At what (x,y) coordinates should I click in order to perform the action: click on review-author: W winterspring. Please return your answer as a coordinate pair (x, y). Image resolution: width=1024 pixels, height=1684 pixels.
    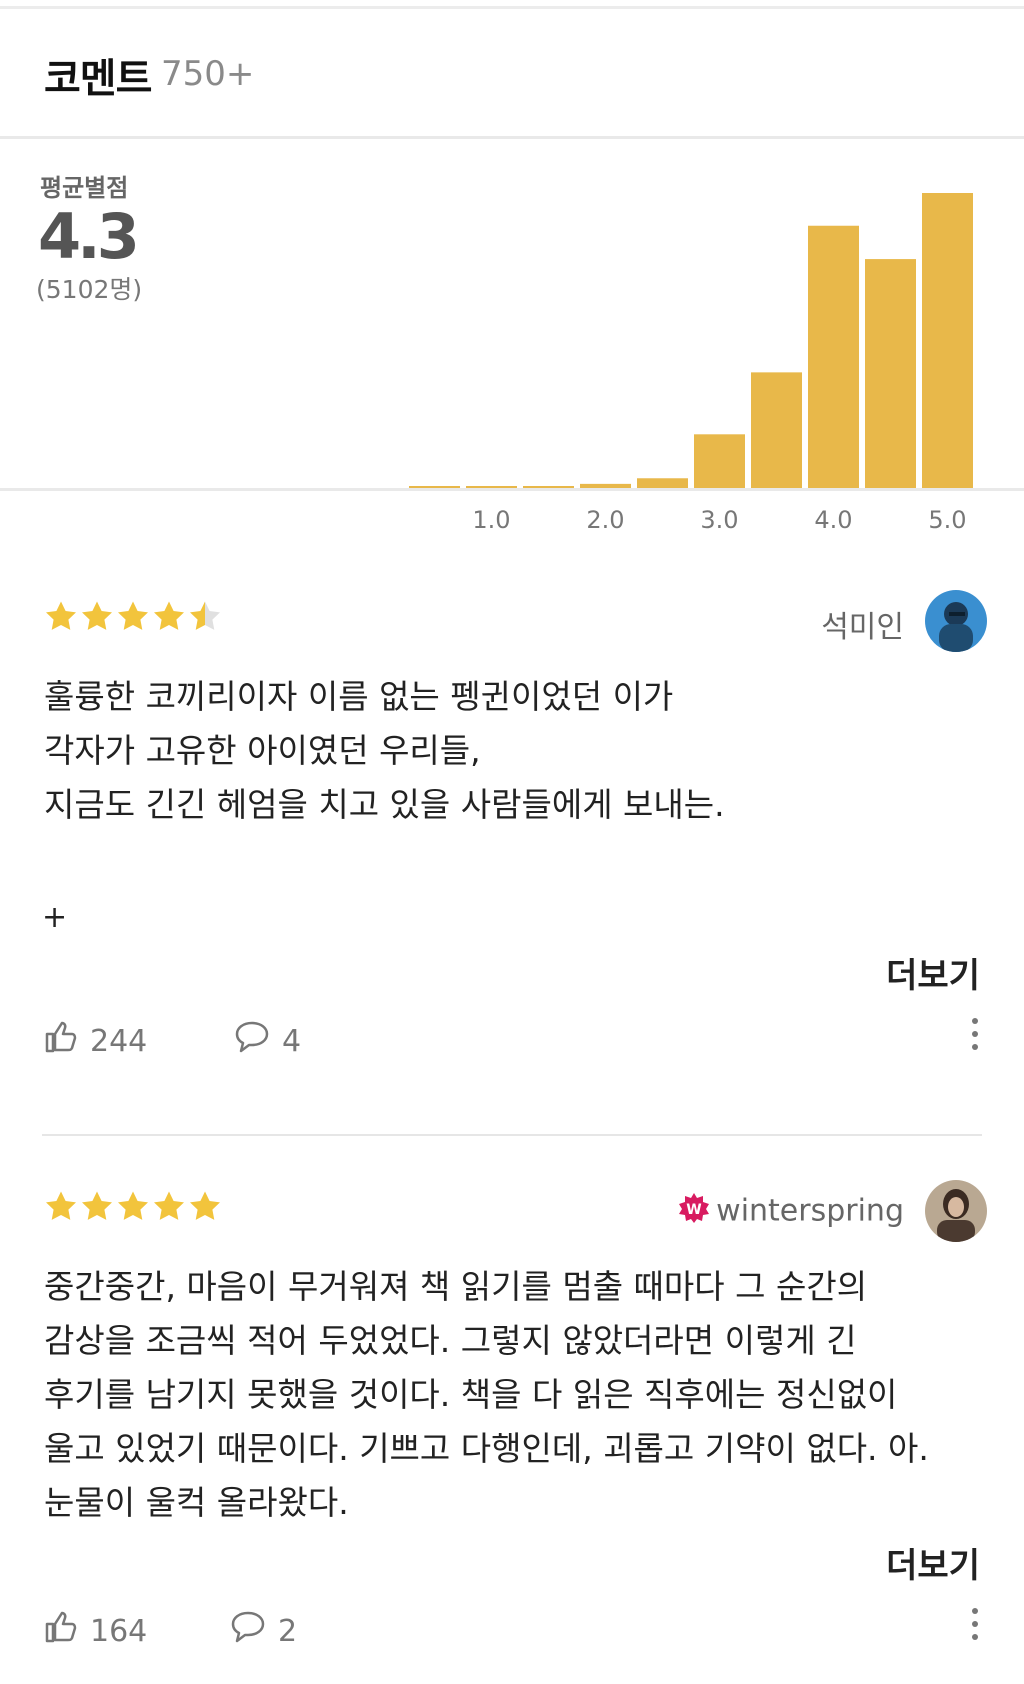
    Looking at the image, I should click on (791, 1212).